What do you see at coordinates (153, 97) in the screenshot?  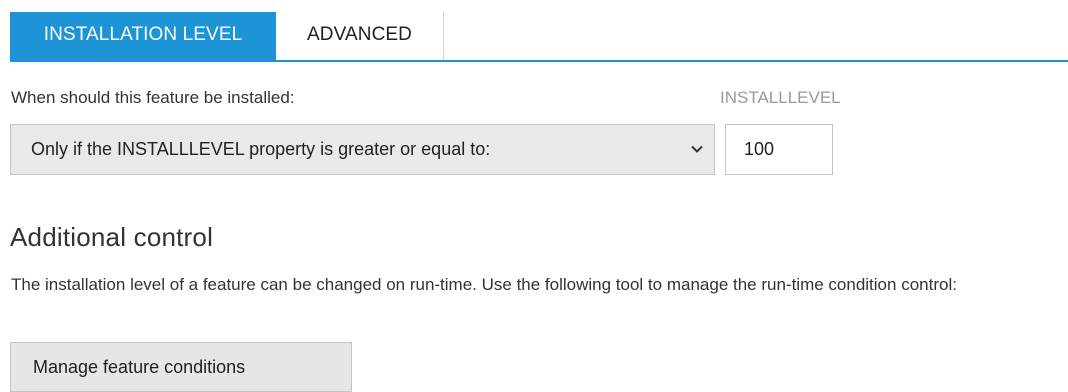 I see `install-condition-label: When should this feature be installed:` at bounding box center [153, 97].